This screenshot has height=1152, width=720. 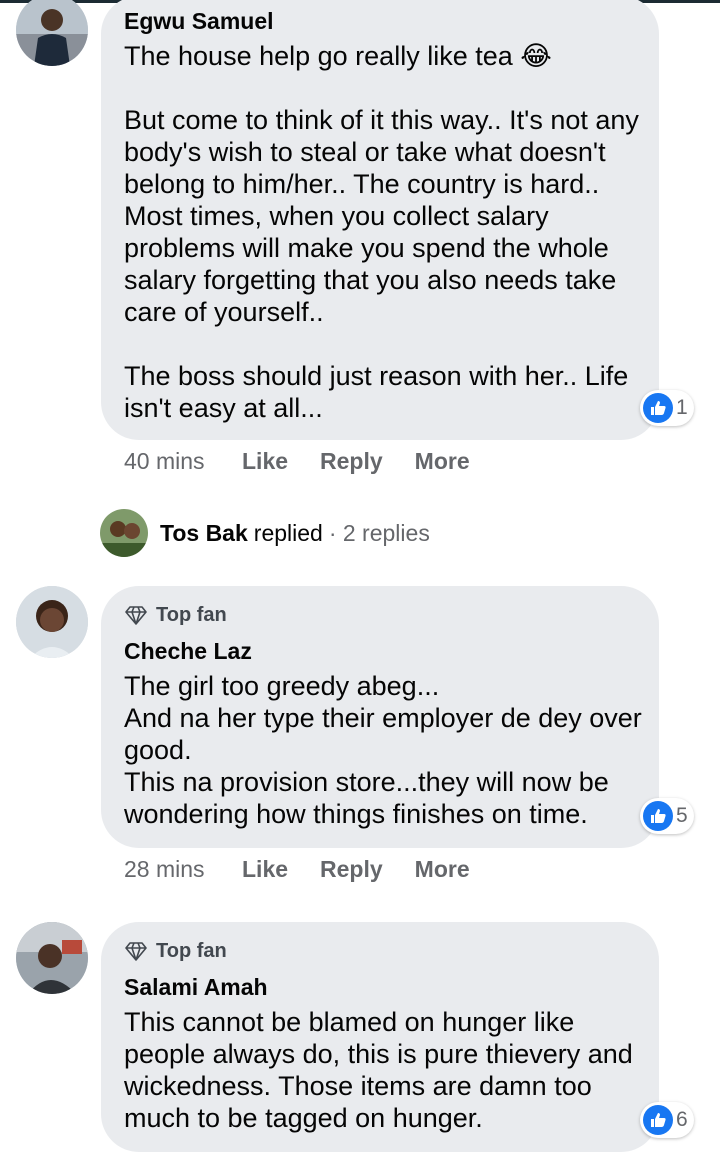 I want to click on commenter-name: Egwu Samuel, so click(x=391, y=18).